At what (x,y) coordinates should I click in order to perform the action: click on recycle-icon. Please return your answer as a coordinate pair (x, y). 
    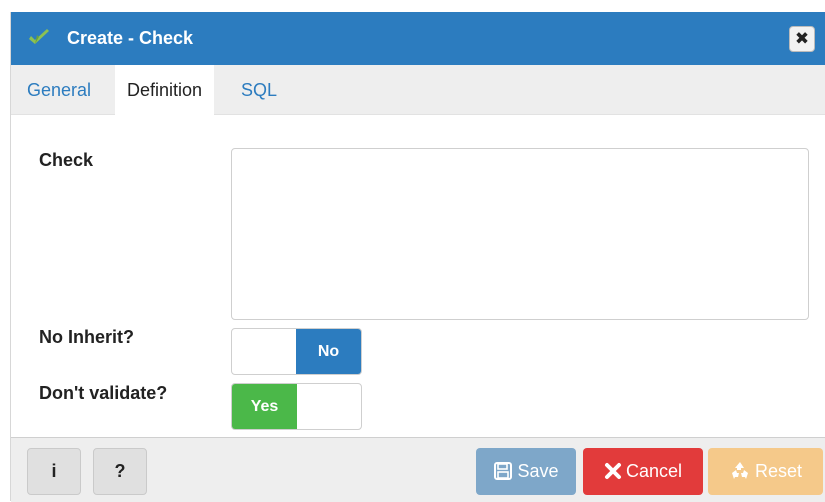
    Looking at the image, I should click on (739, 471).